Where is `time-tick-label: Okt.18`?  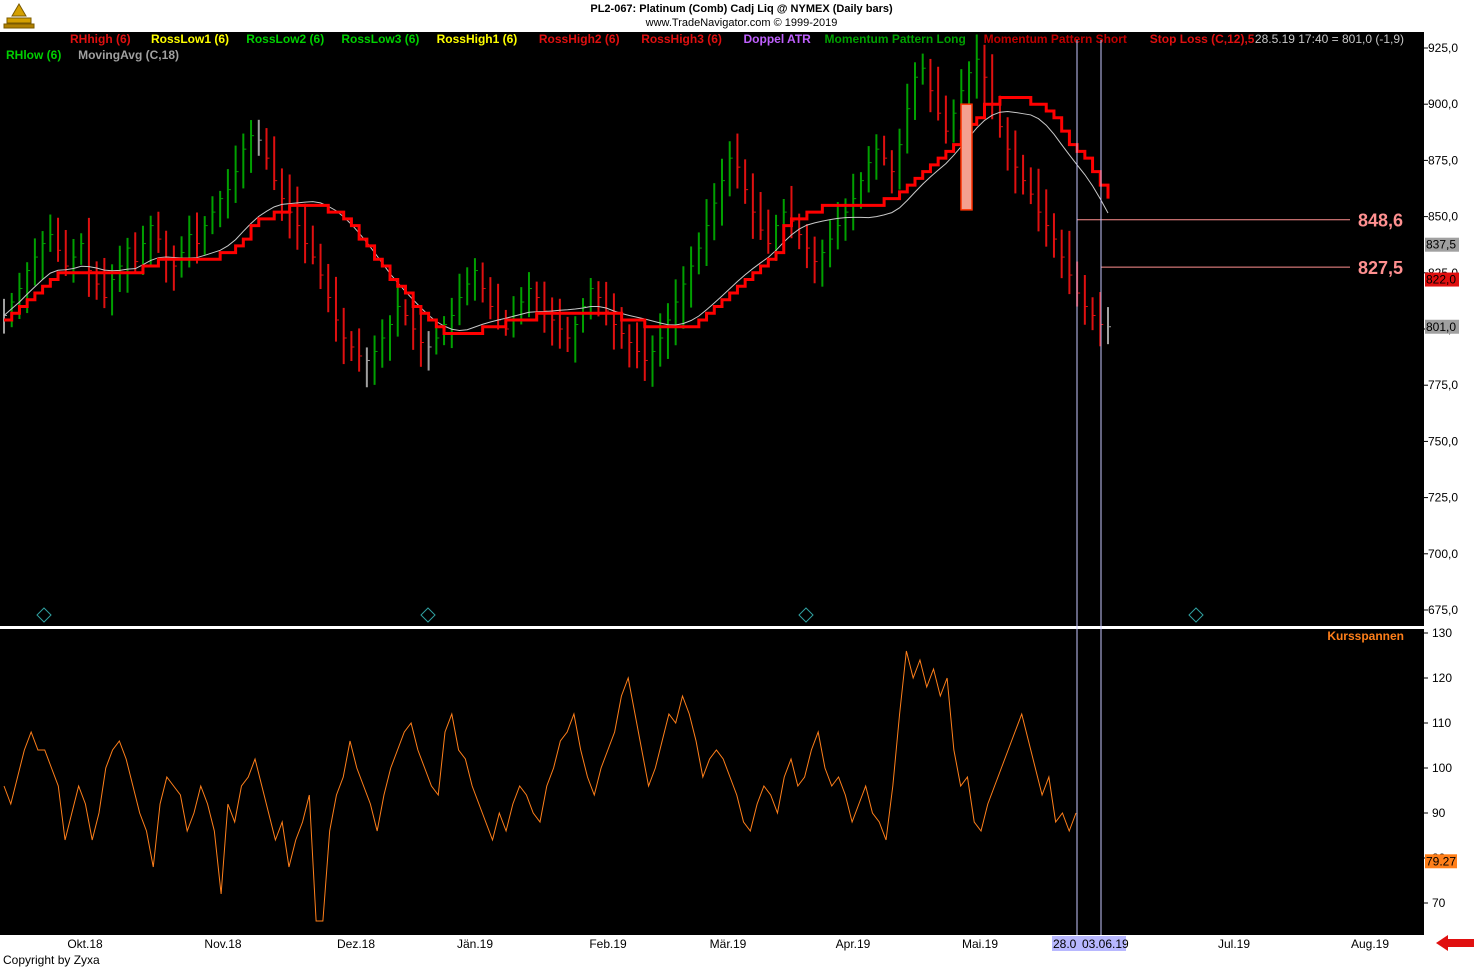 time-tick-label: Okt.18 is located at coordinates (85, 944).